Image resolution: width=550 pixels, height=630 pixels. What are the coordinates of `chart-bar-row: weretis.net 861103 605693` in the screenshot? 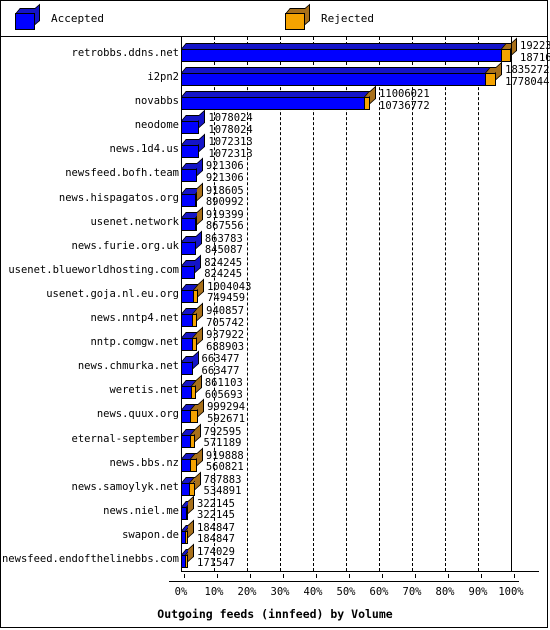 It's located at (275, 388).